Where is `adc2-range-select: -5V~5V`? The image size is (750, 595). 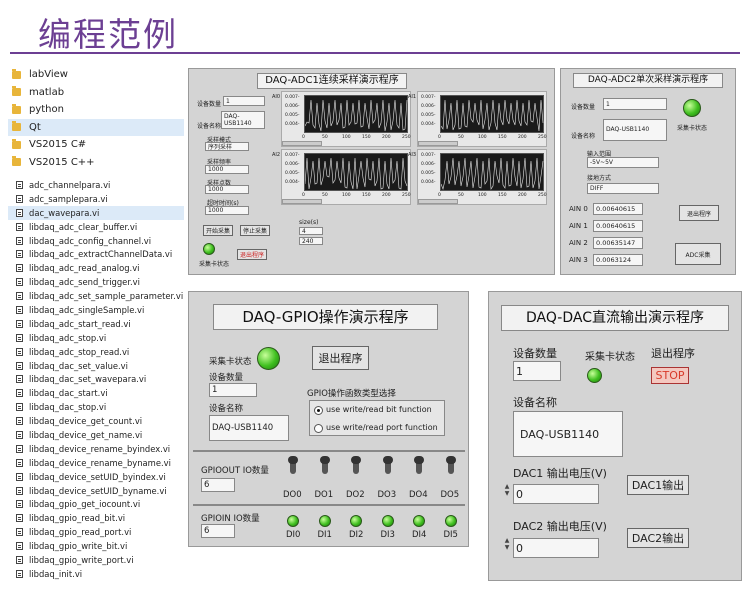
adc2-range-select: -5V~5V is located at coordinates (623, 162).